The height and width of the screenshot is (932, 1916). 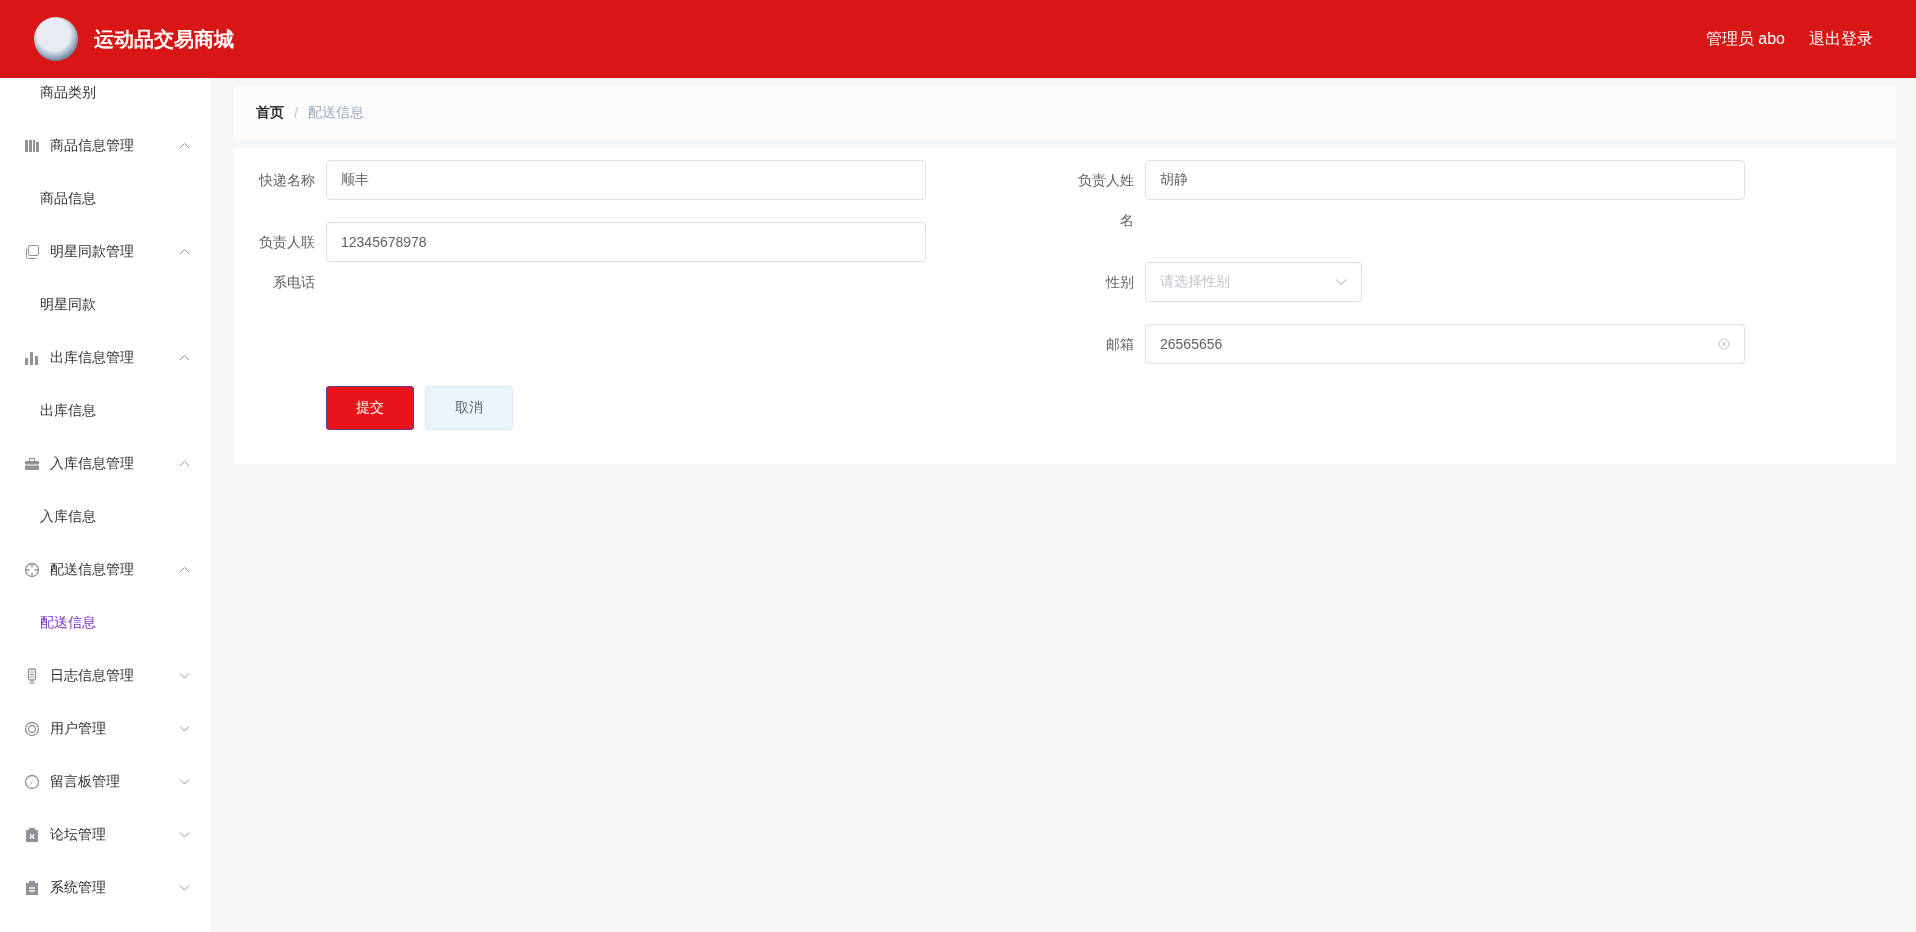 What do you see at coordinates (1120, 344) in the screenshot?
I see `field-label: 邮箱` at bounding box center [1120, 344].